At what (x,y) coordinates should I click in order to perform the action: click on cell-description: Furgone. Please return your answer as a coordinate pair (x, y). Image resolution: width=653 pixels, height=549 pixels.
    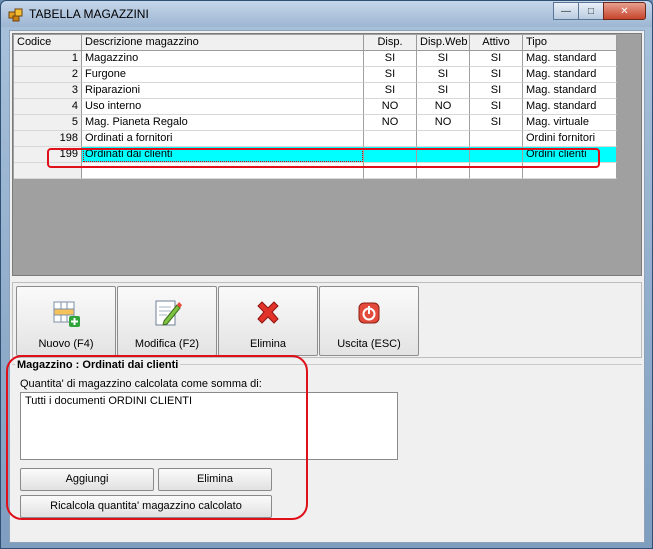
    Looking at the image, I should click on (223, 75).